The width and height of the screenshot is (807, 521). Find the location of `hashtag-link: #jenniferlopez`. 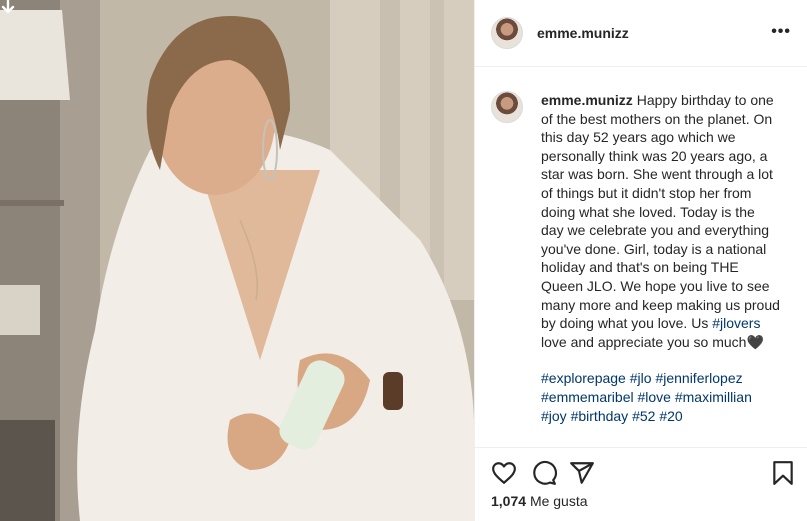

hashtag-link: #jenniferlopez is located at coordinates (698, 378).